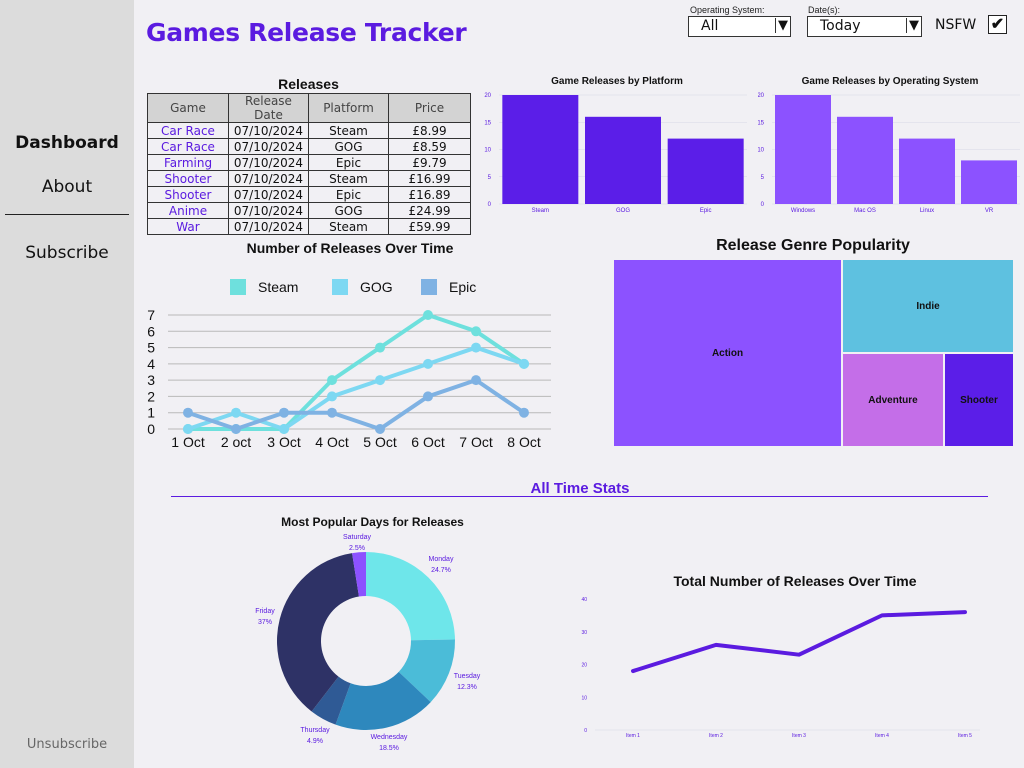 This screenshot has height=768, width=1024. What do you see at coordinates (376, 287) in the screenshot?
I see `legend-label: GOG` at bounding box center [376, 287].